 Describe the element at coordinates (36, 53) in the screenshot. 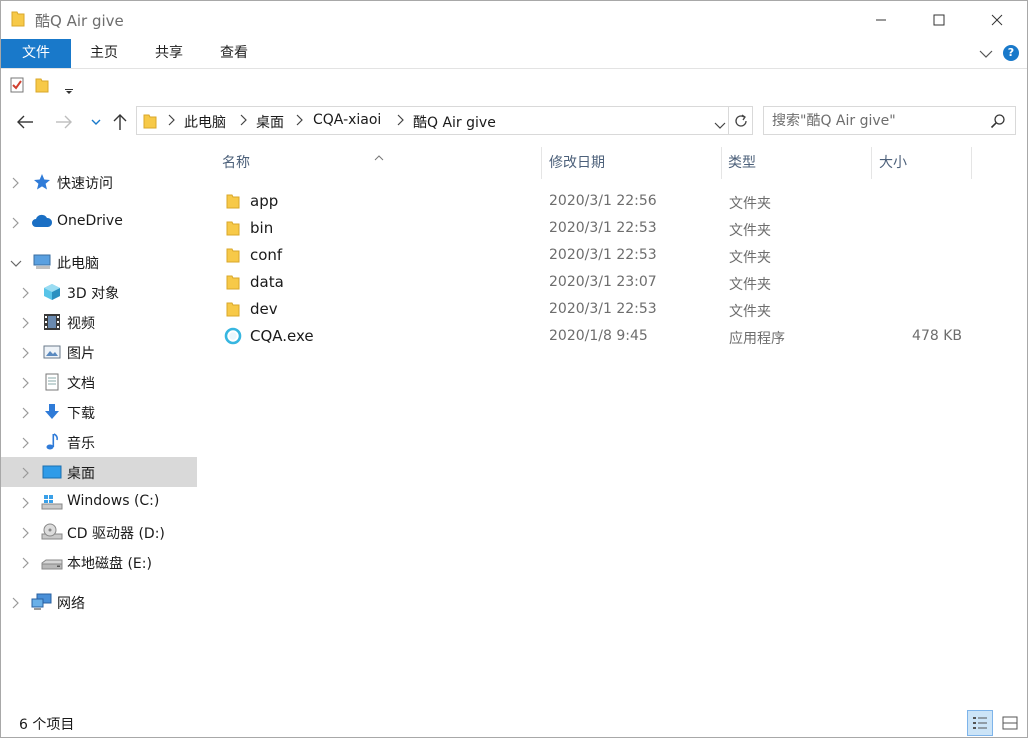

I see `tab-file: 文件` at that location.